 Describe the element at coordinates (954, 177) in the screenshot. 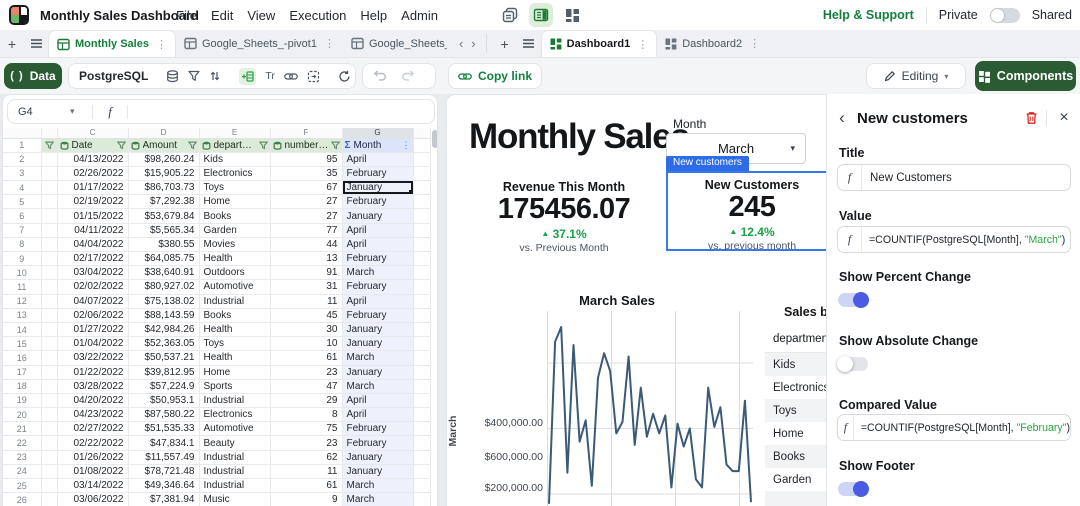

I see `title-field-input: f New Customers` at that location.